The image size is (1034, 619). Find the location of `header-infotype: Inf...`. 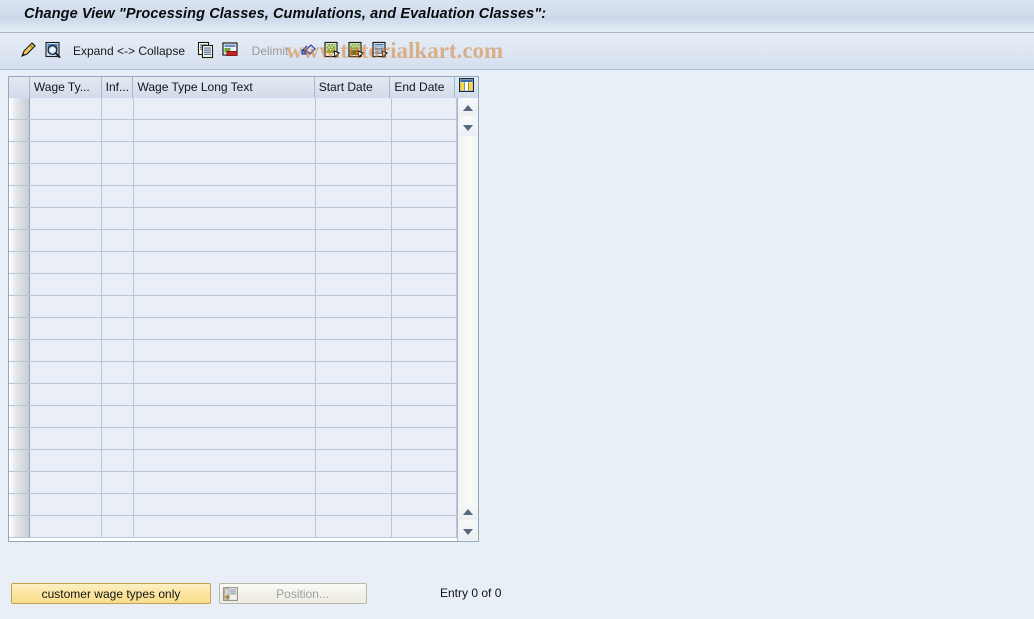

header-infotype: Inf... is located at coordinates (117, 87).